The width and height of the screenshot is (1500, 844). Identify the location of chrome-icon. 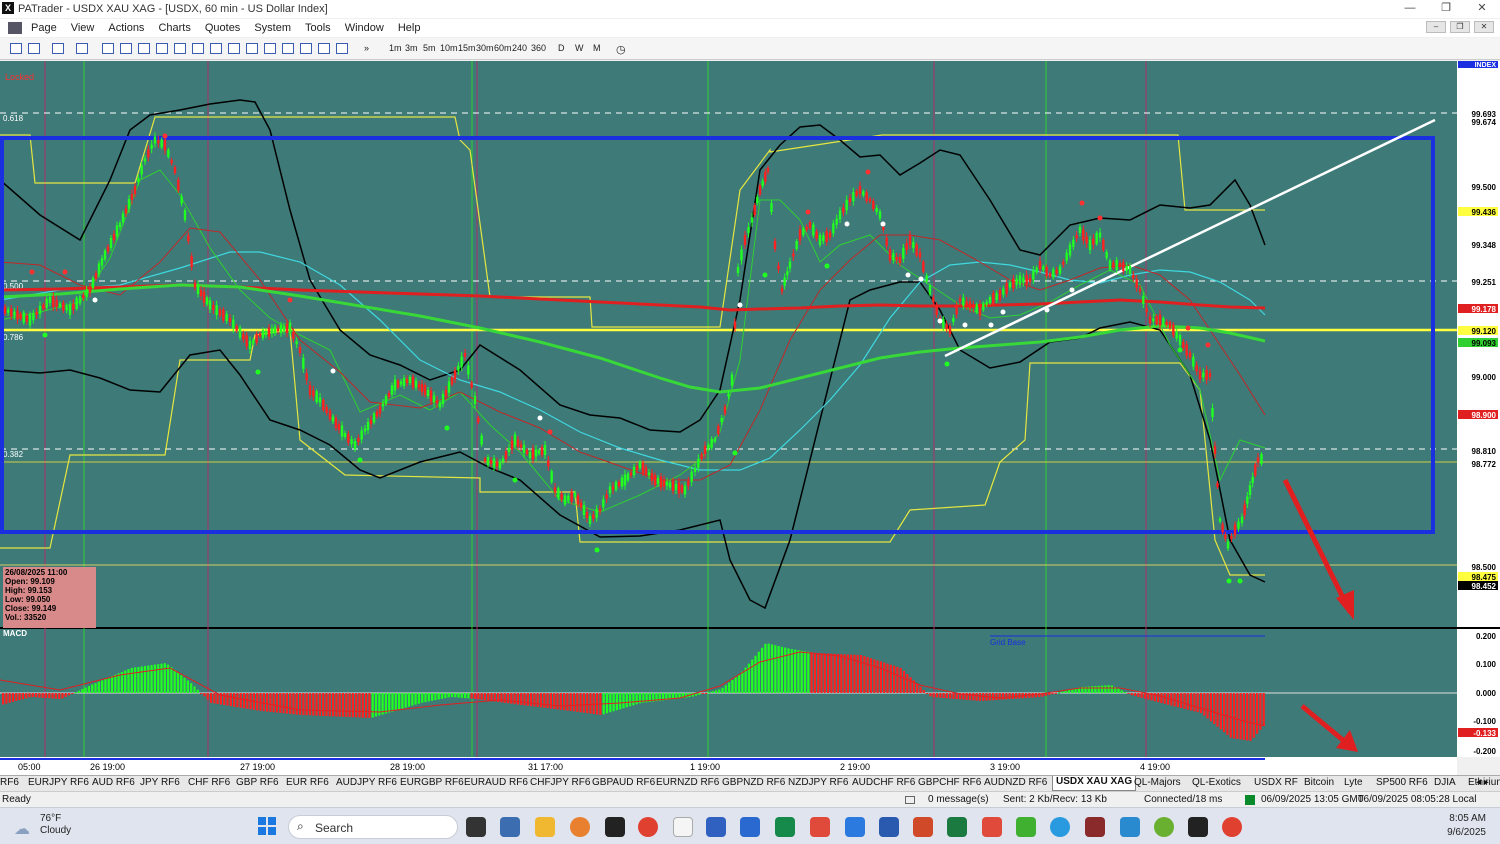
(648, 827).